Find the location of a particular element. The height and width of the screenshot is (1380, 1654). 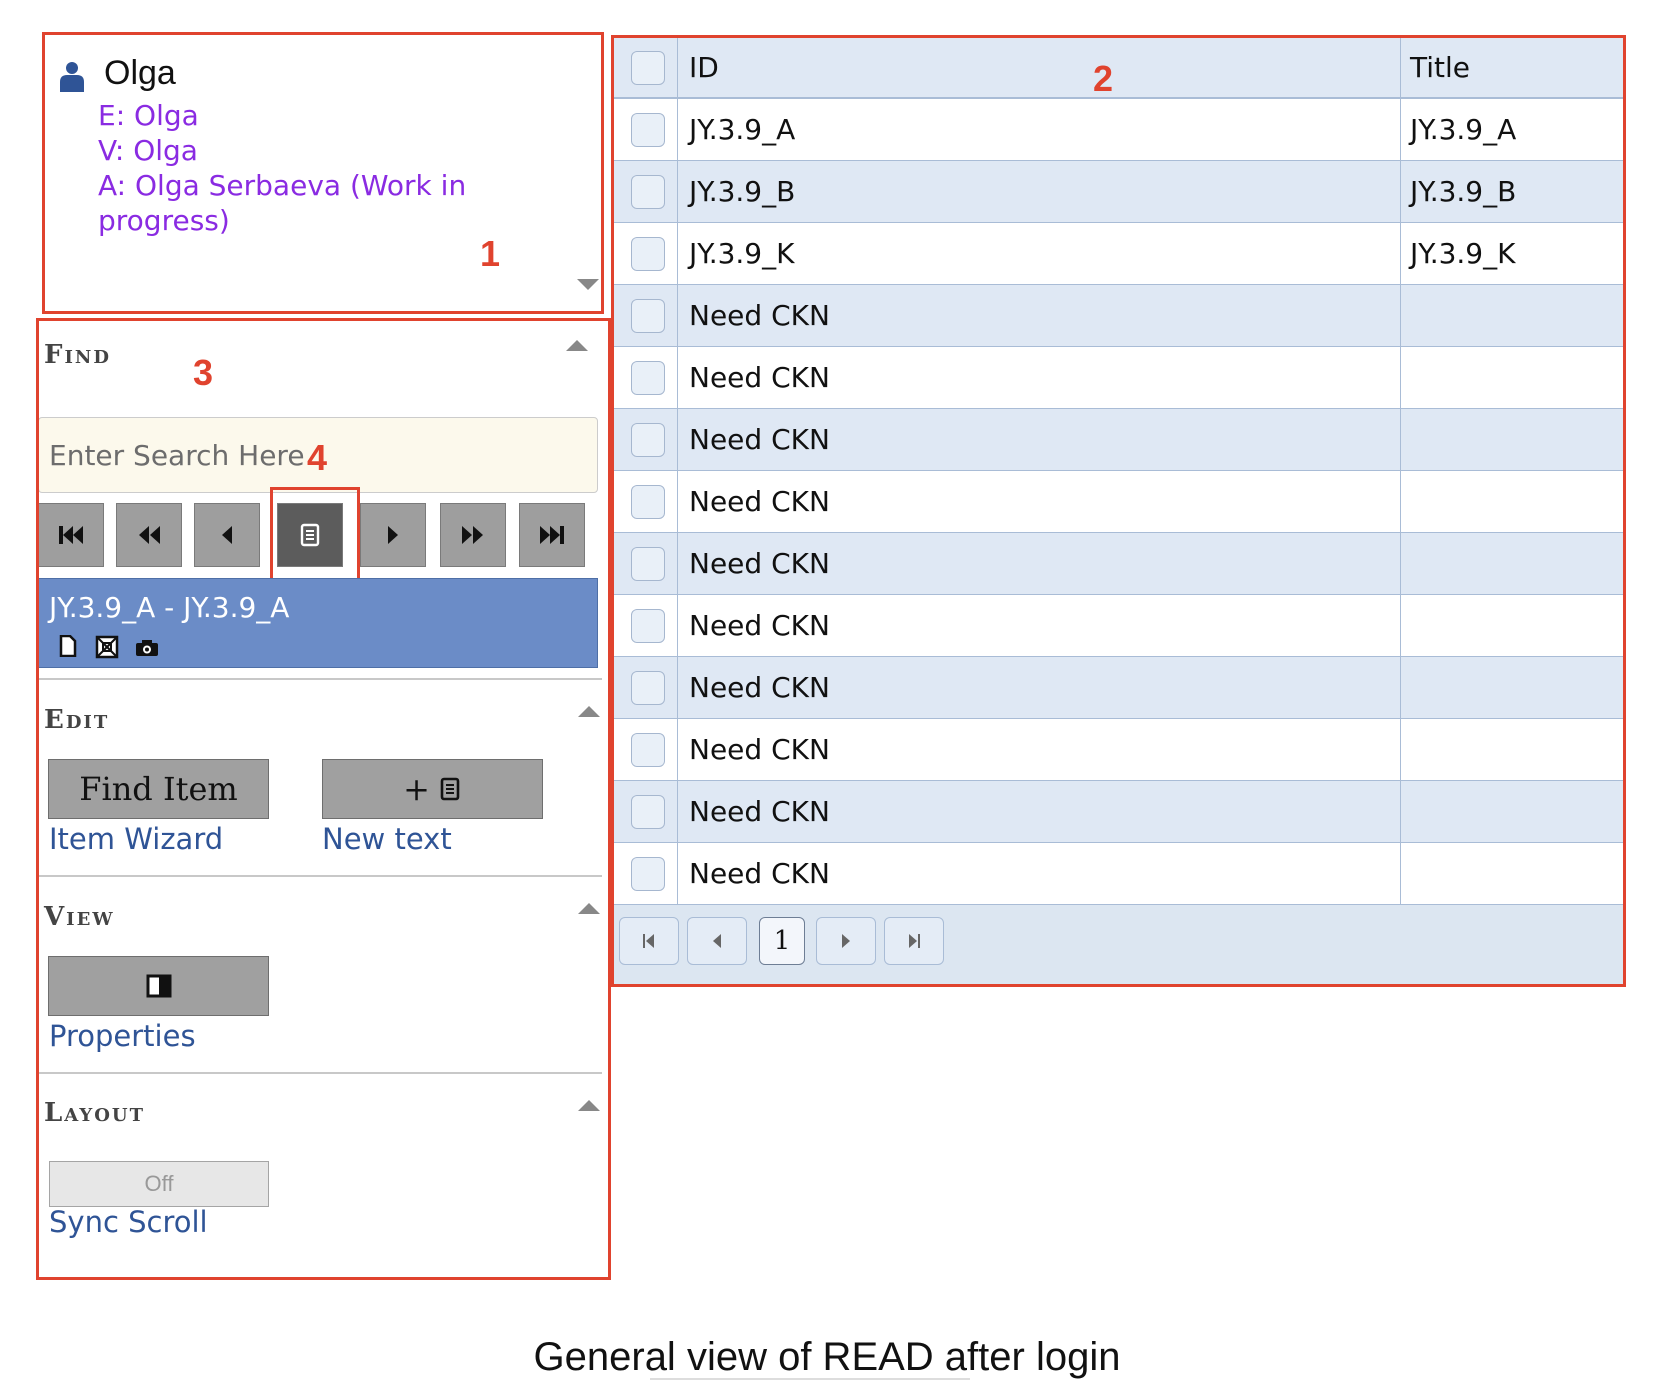

table-row: JY.3.9_A JY.3.9_A is located at coordinates (1118, 130).